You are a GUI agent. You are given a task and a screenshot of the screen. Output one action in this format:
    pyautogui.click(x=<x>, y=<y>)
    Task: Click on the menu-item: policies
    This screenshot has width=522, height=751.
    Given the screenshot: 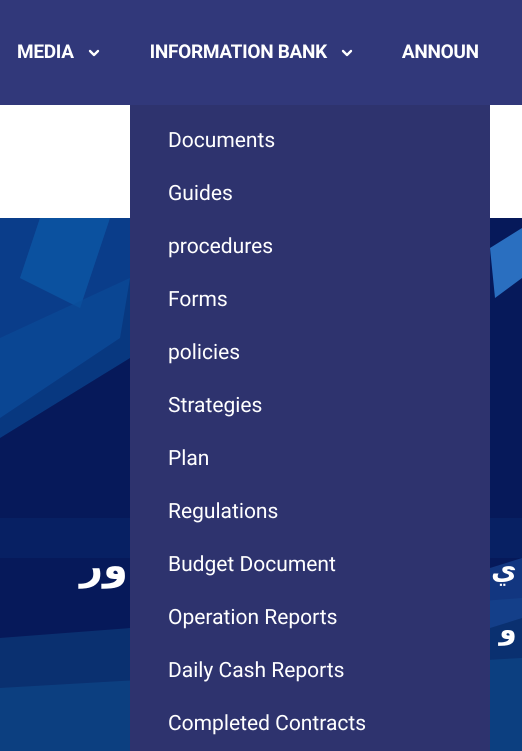 What is the action you would take?
    pyautogui.click(x=310, y=353)
    